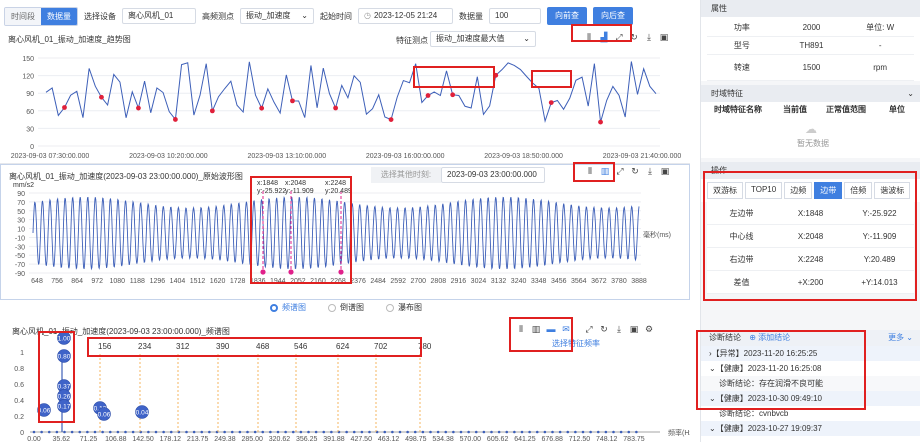  I want to click on count-input: 100, so click(515, 16).